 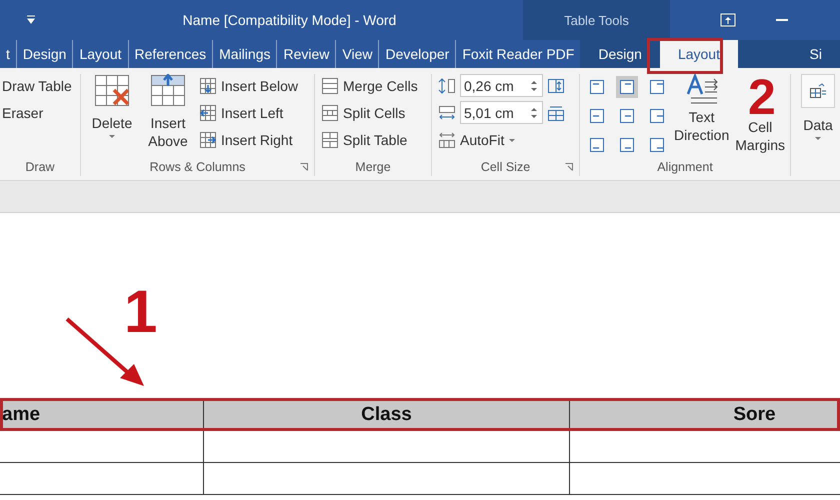 I want to click on dropdown-icon, so click(x=31, y=20).